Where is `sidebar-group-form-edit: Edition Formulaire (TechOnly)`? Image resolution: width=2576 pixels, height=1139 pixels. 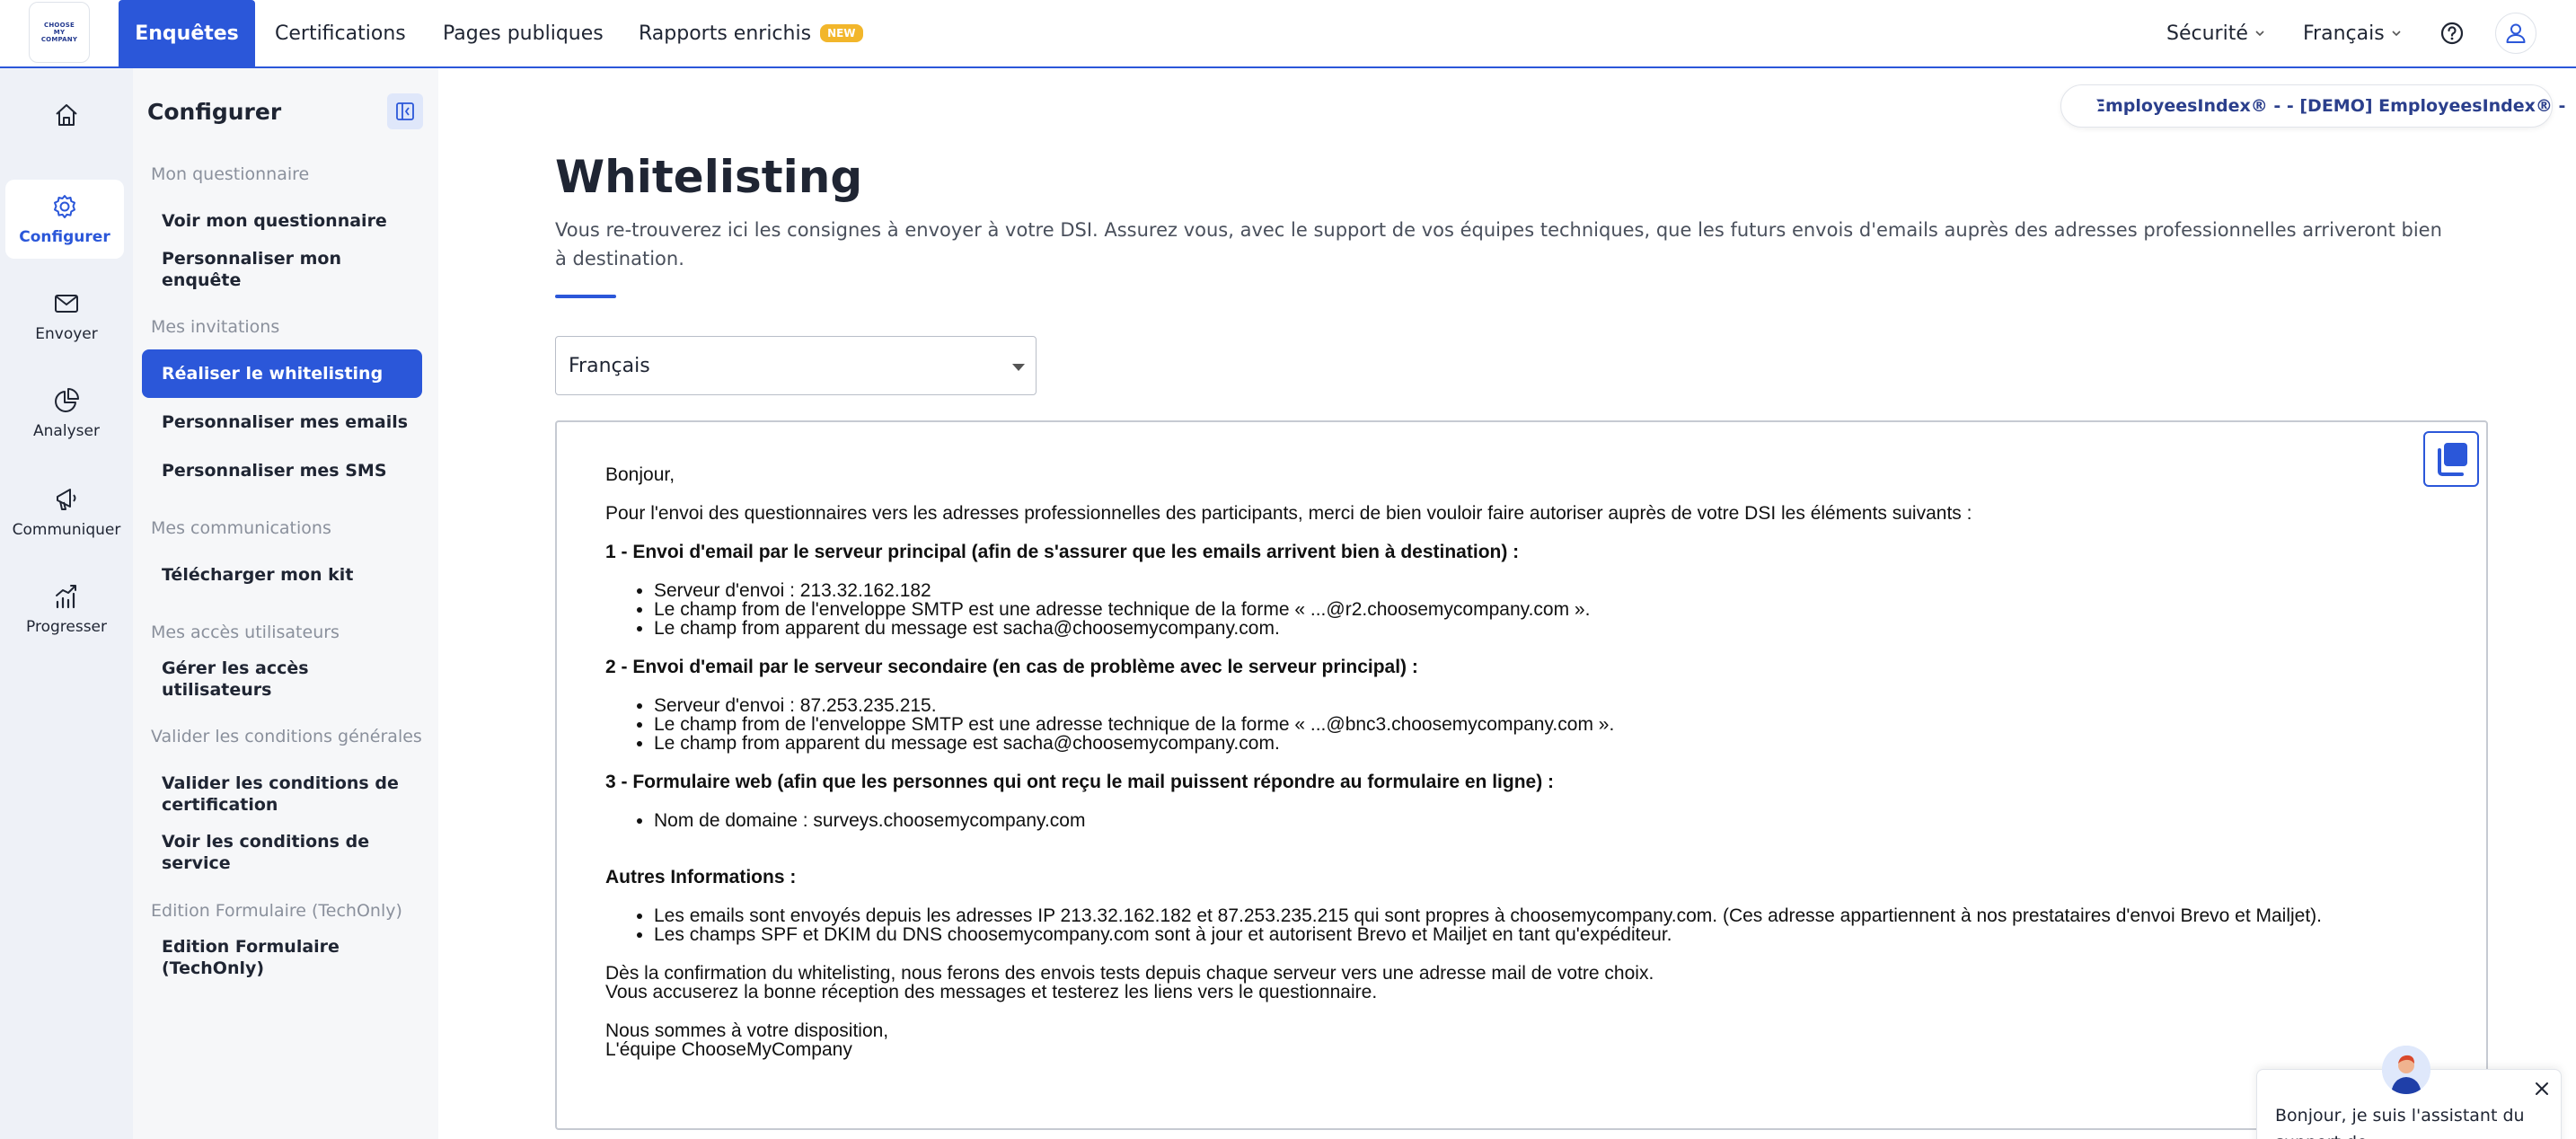
sidebar-group-form-edit: Edition Formulaire (TechOnly) is located at coordinates (276, 911).